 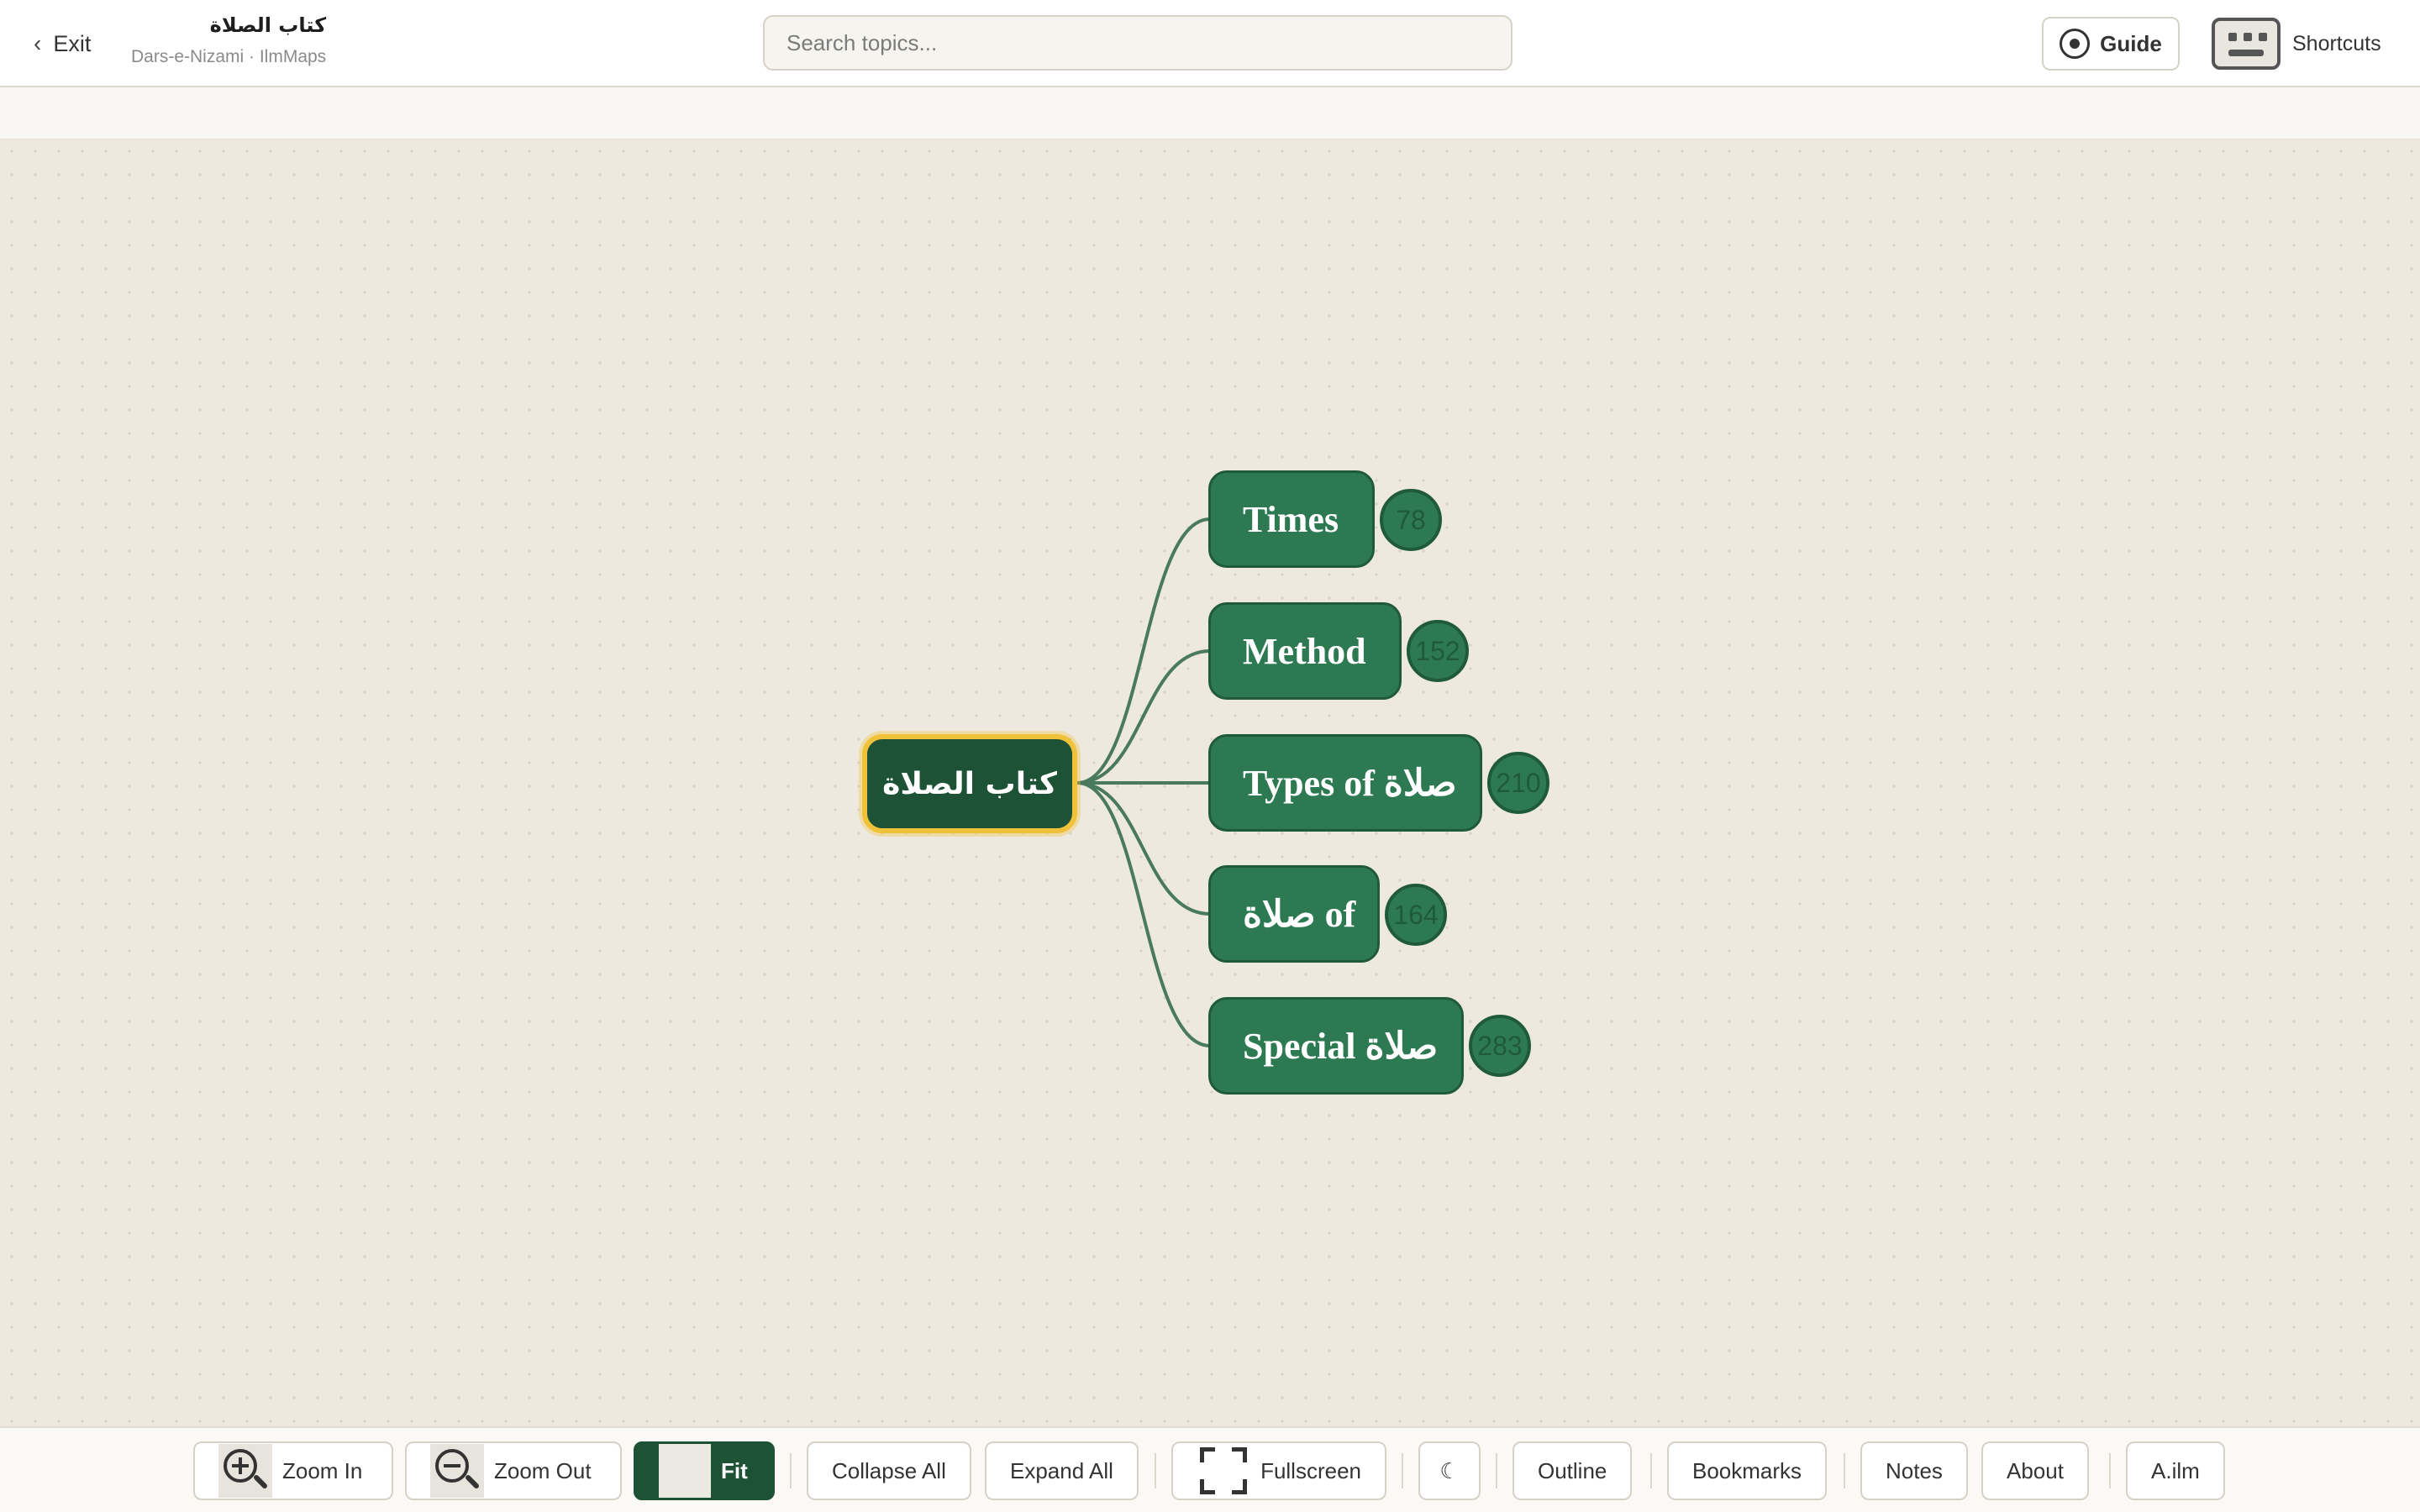 I want to click on child-node-times: Times, so click(x=1291, y=519).